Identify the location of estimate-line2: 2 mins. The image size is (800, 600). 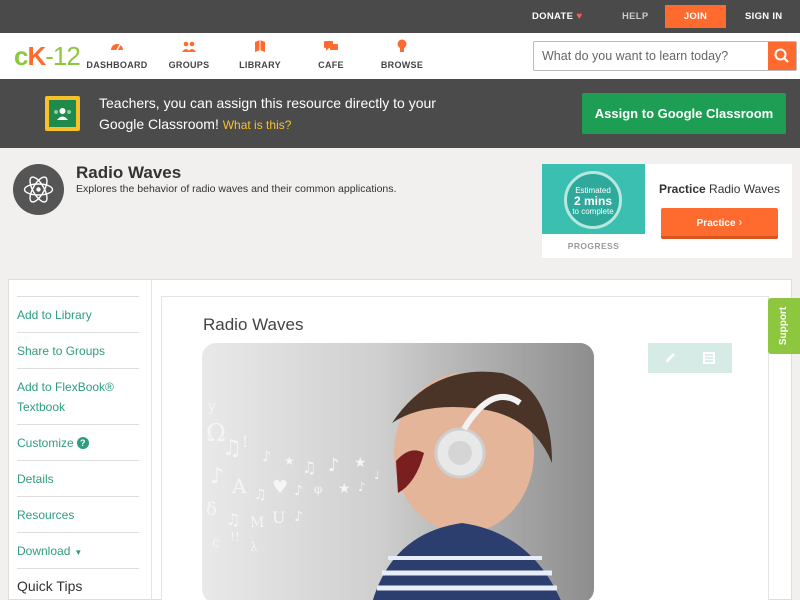
(592, 201).